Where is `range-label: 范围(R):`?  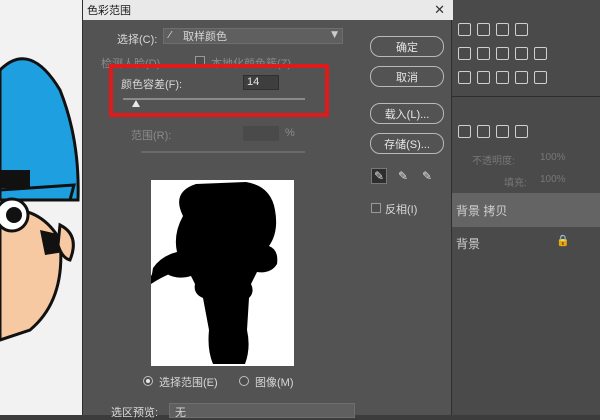
range-label: 范围(R): is located at coordinates (151, 136).